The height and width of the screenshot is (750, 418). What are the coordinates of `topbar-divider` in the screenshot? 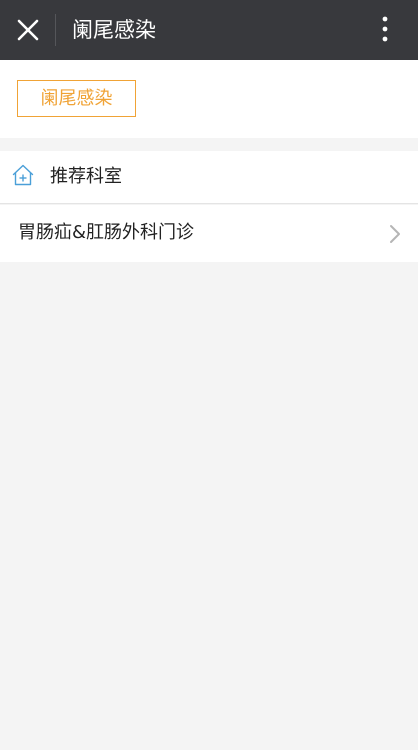 It's located at (55, 30).